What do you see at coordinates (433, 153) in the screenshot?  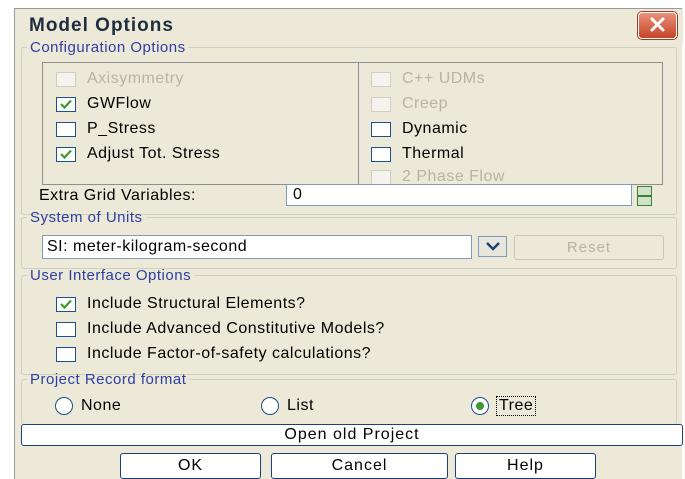 I see `thermal-label: Thermal` at bounding box center [433, 153].